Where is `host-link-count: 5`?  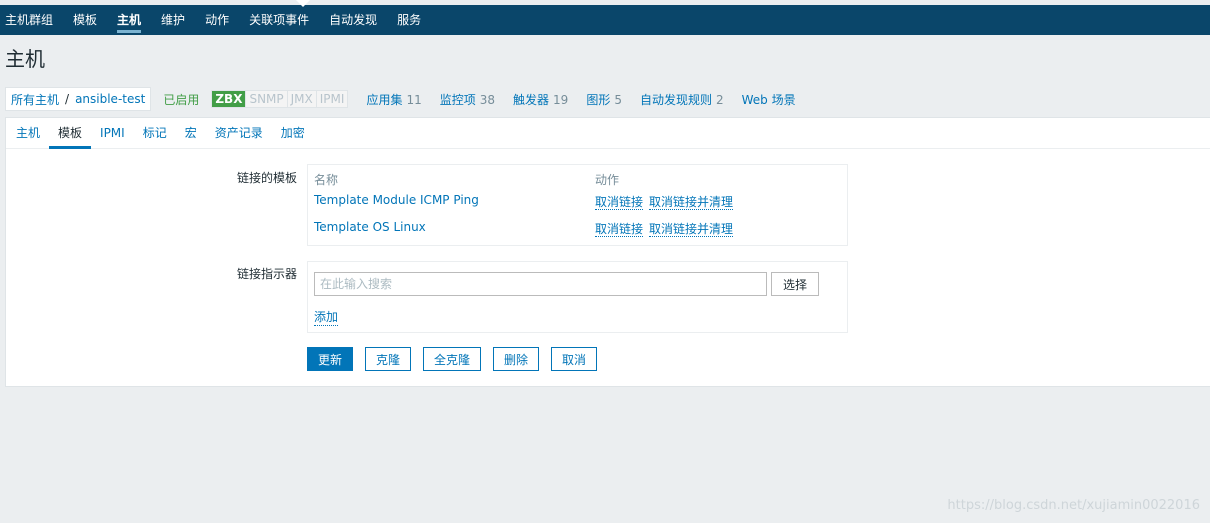
host-link-count: 5 is located at coordinates (618, 99).